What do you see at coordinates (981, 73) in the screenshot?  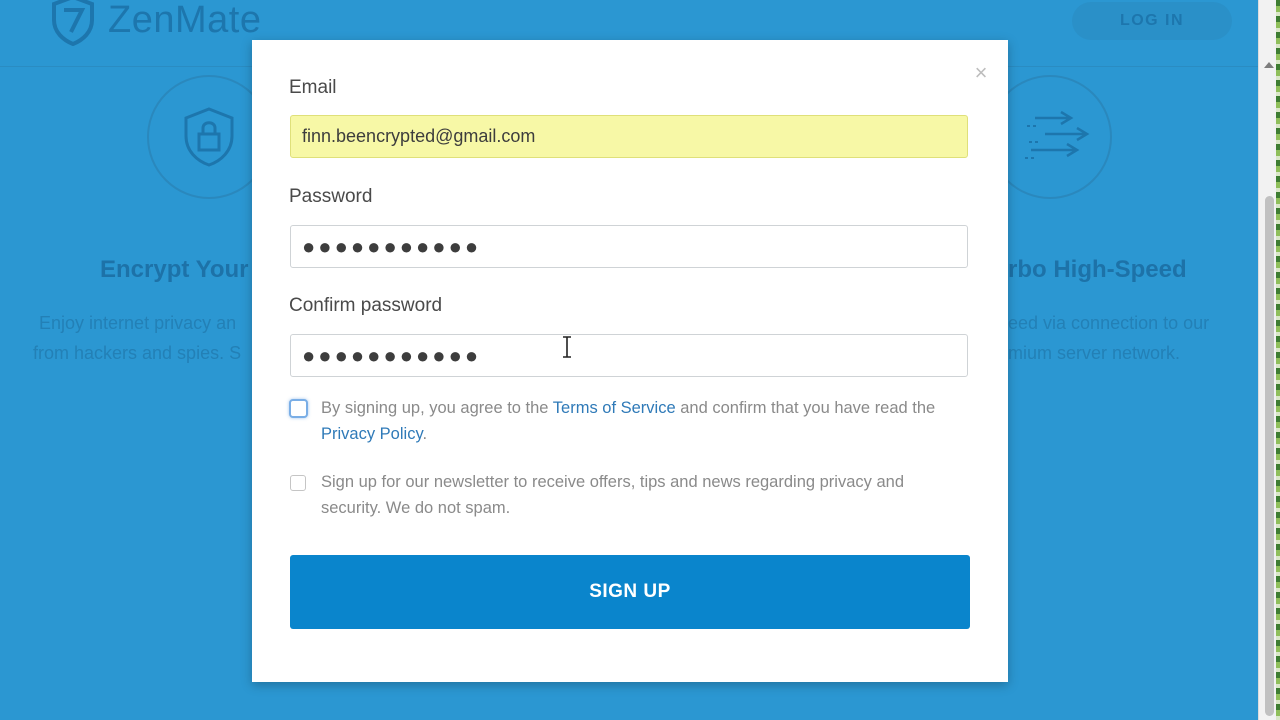 I see `close-icon: ×` at bounding box center [981, 73].